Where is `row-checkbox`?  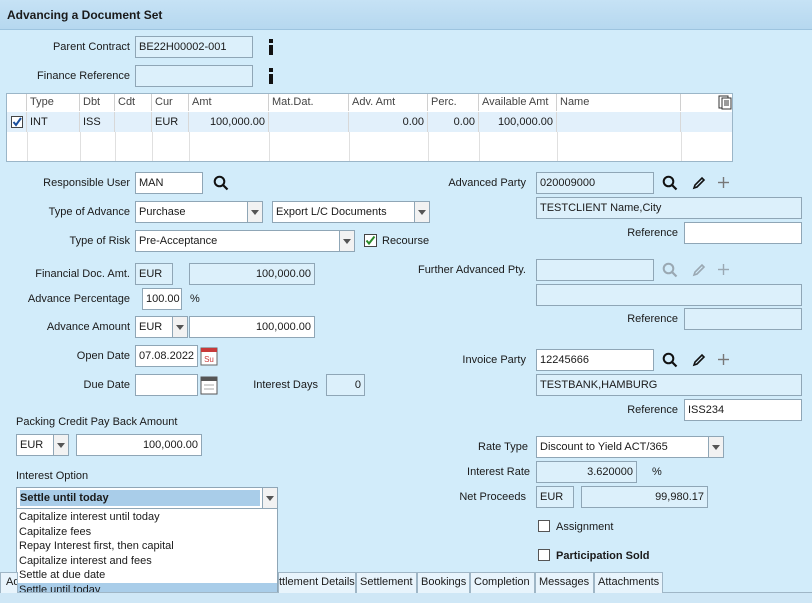
row-checkbox is located at coordinates (17, 122).